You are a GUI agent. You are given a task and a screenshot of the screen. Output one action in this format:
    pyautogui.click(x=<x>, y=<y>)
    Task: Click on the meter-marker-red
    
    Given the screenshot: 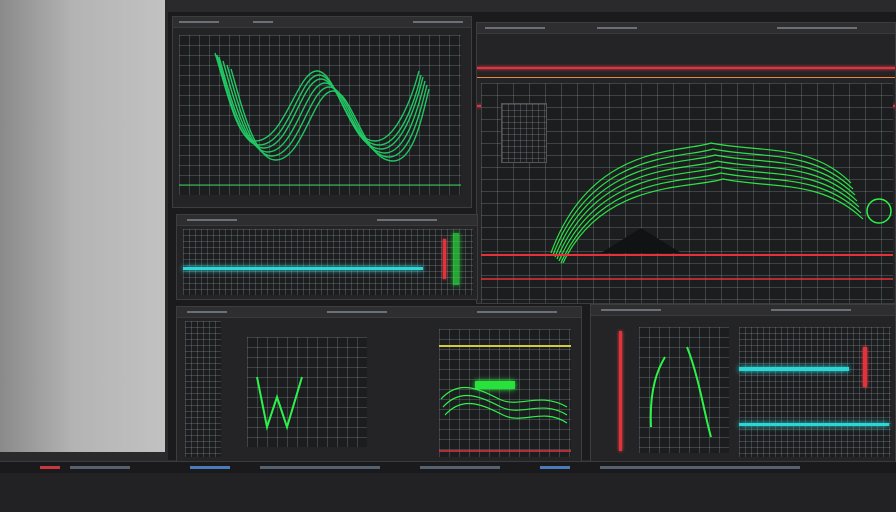 What is the action you would take?
    pyautogui.click(x=620, y=391)
    